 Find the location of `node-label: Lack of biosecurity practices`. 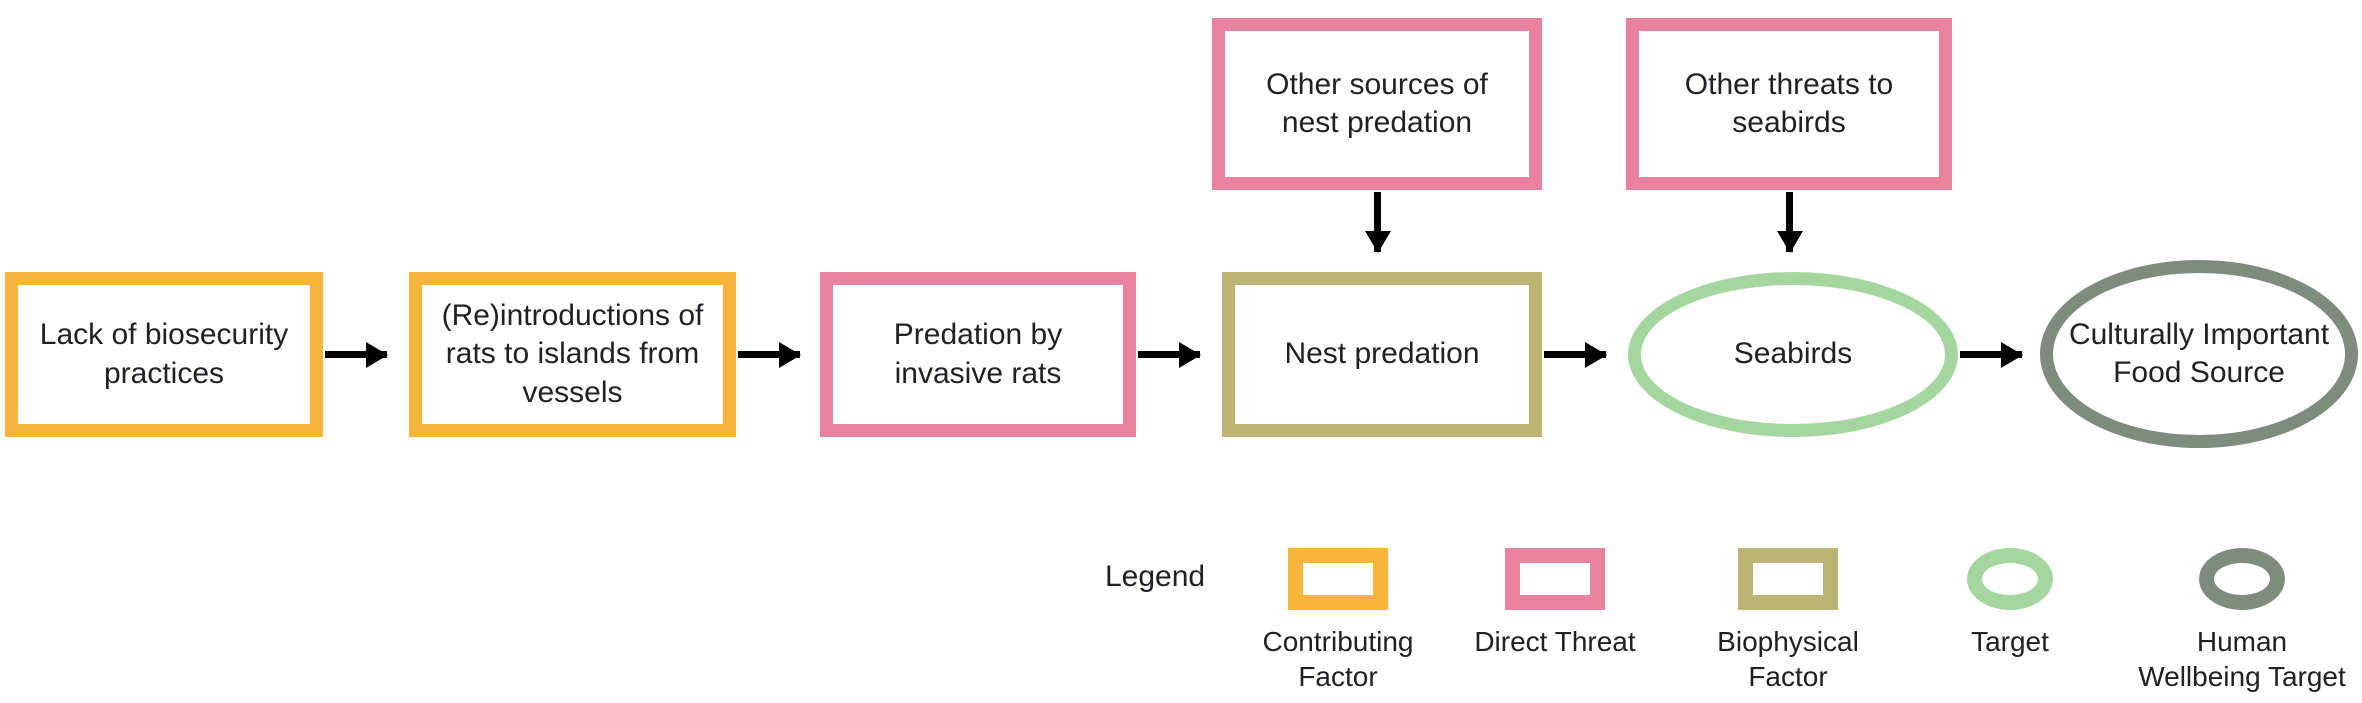

node-label: Lack of biosecurity practices is located at coordinates (164, 354).